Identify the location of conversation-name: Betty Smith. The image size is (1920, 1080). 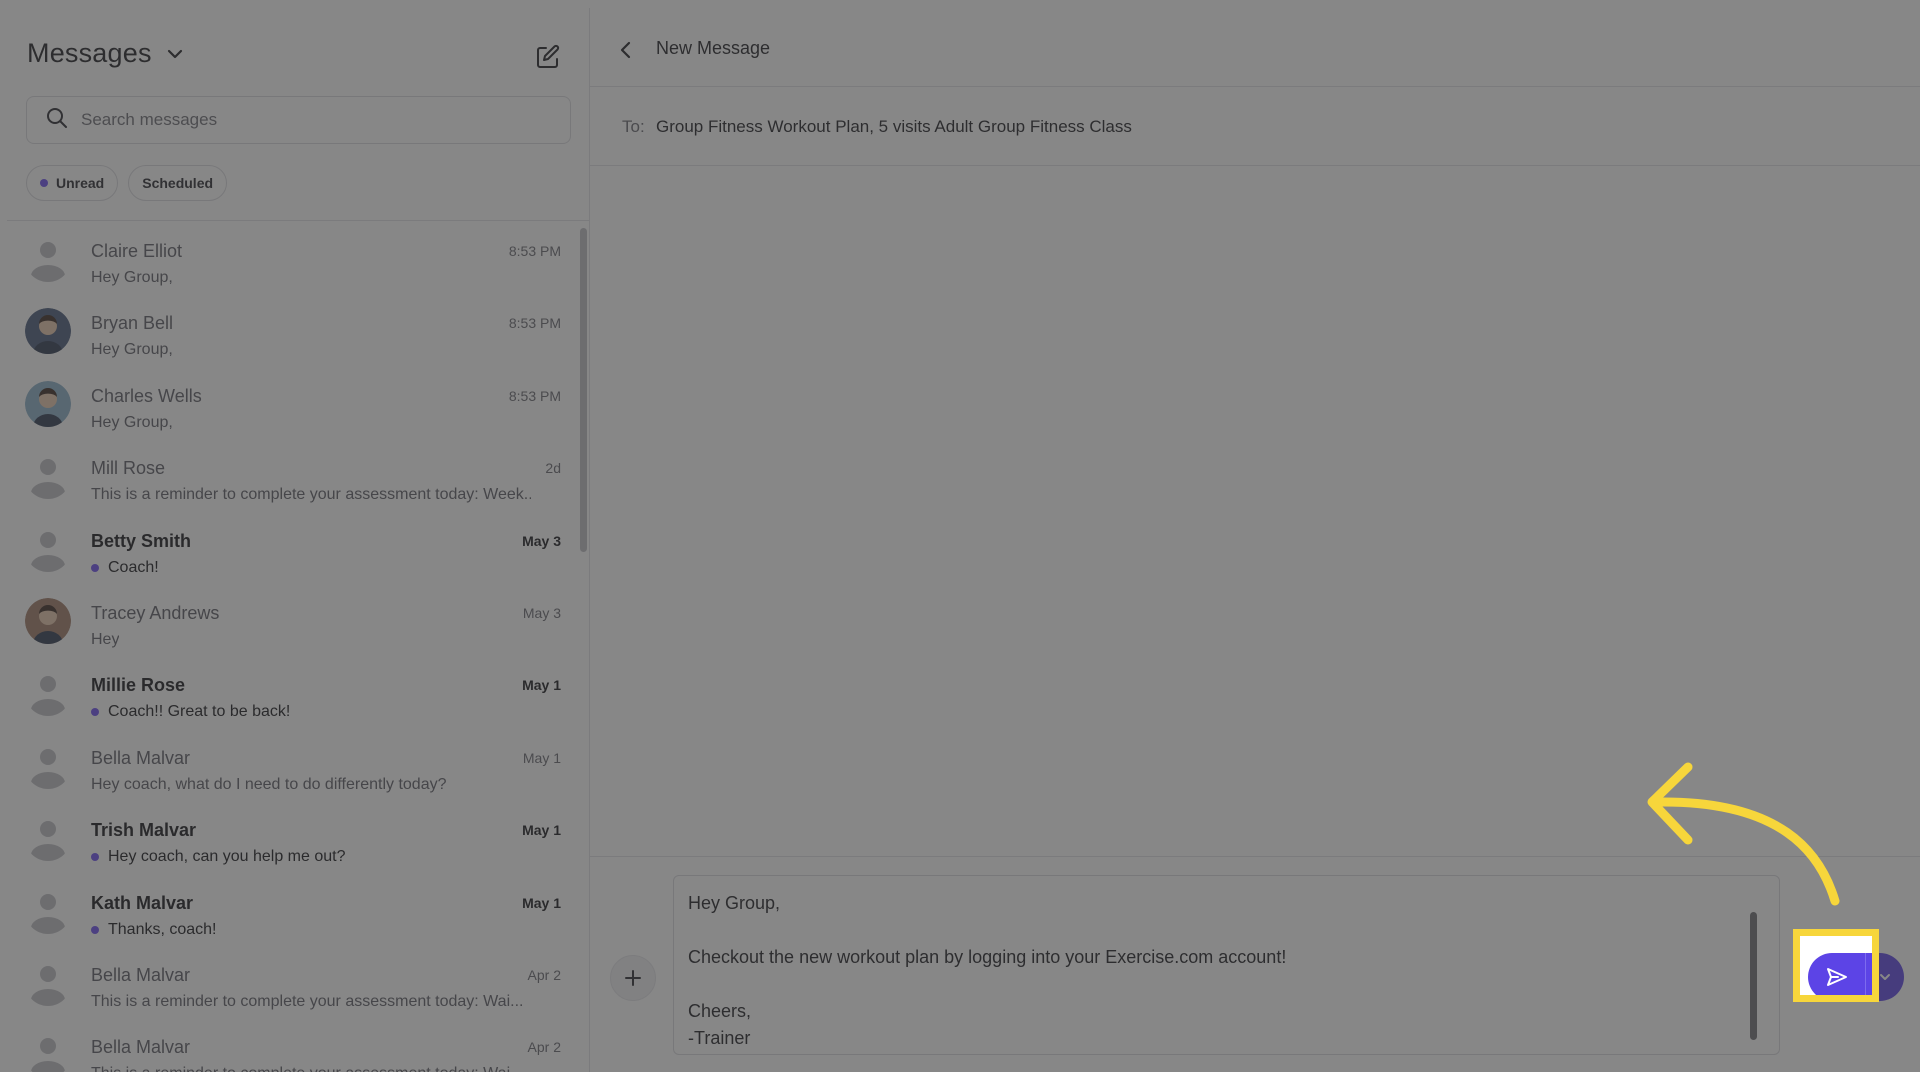
(141, 540).